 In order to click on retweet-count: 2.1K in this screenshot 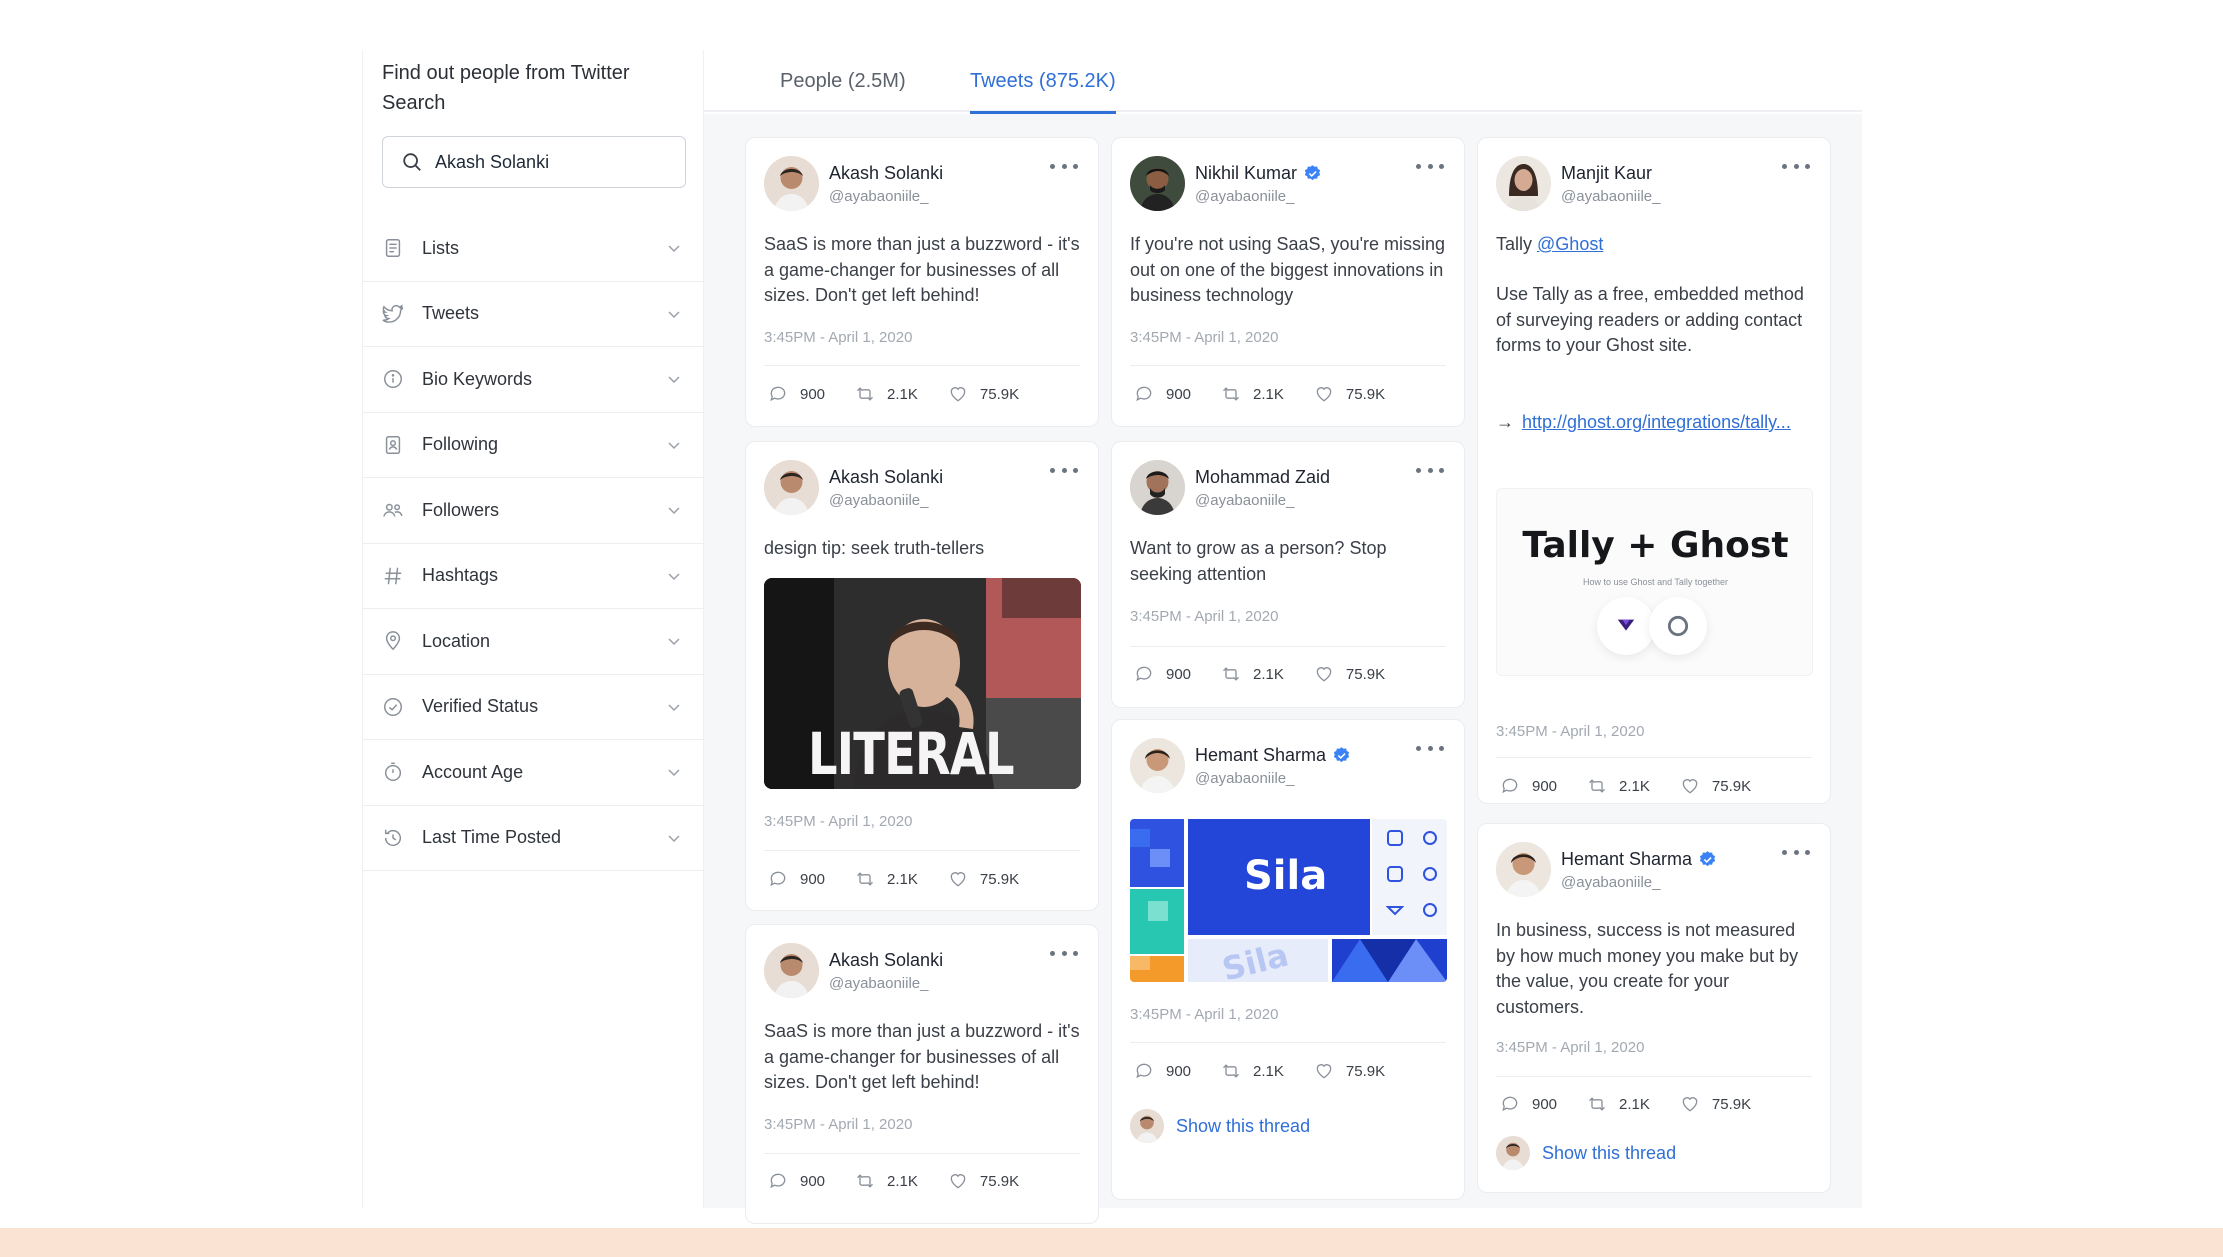, I will do `click(1268, 394)`.